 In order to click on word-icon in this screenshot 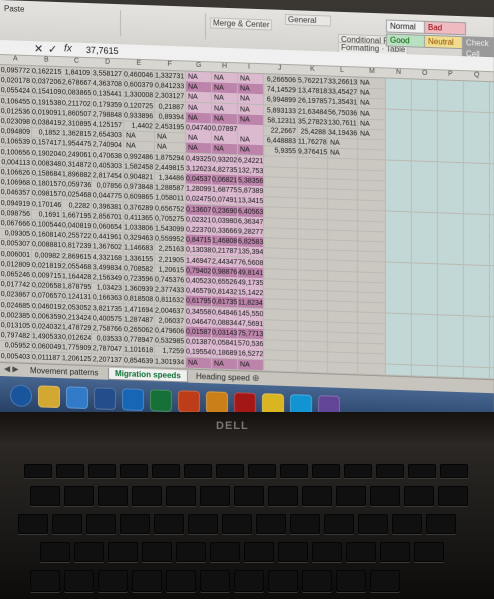, I will do `click(105, 399)`.